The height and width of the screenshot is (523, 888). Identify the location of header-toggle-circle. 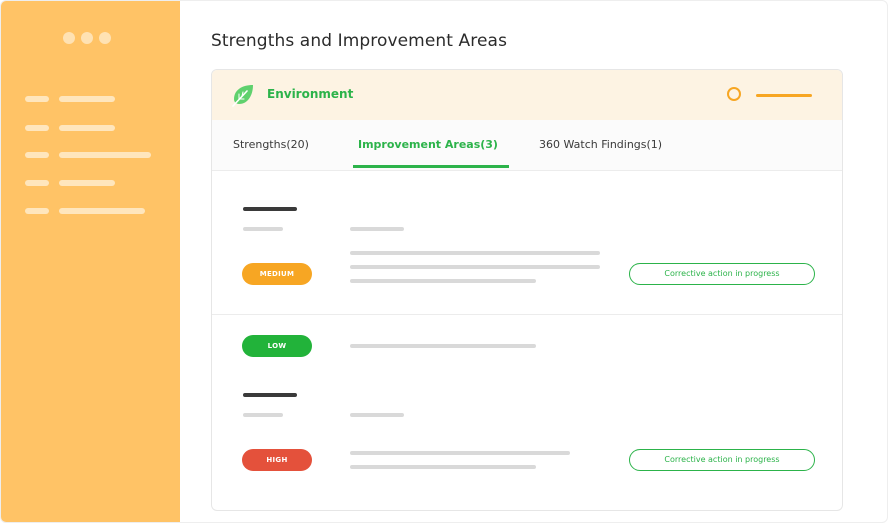
(734, 94).